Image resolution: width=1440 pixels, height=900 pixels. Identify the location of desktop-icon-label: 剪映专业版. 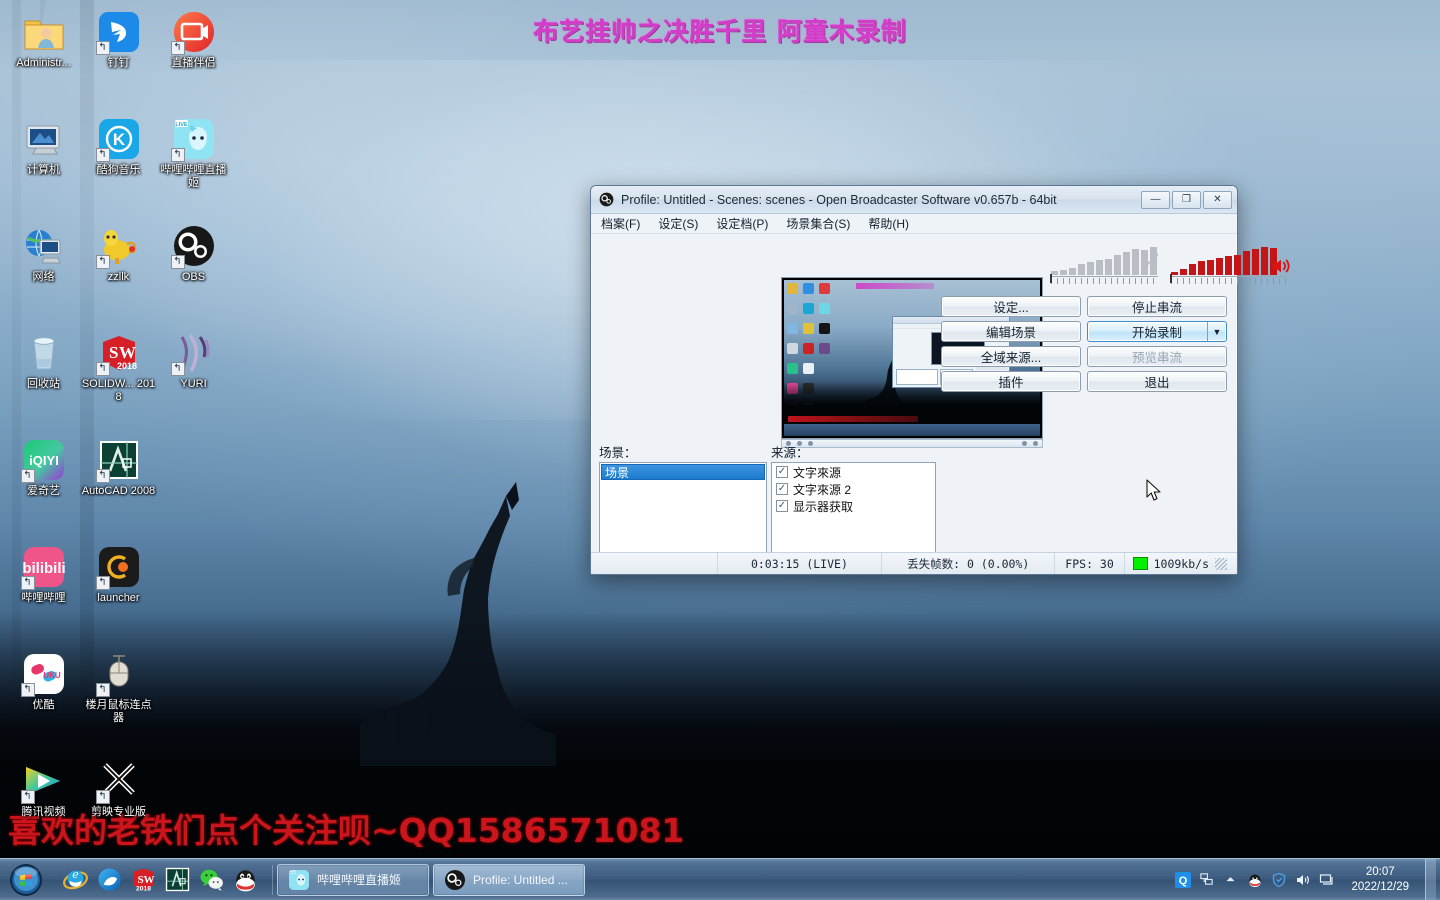
(118, 812).